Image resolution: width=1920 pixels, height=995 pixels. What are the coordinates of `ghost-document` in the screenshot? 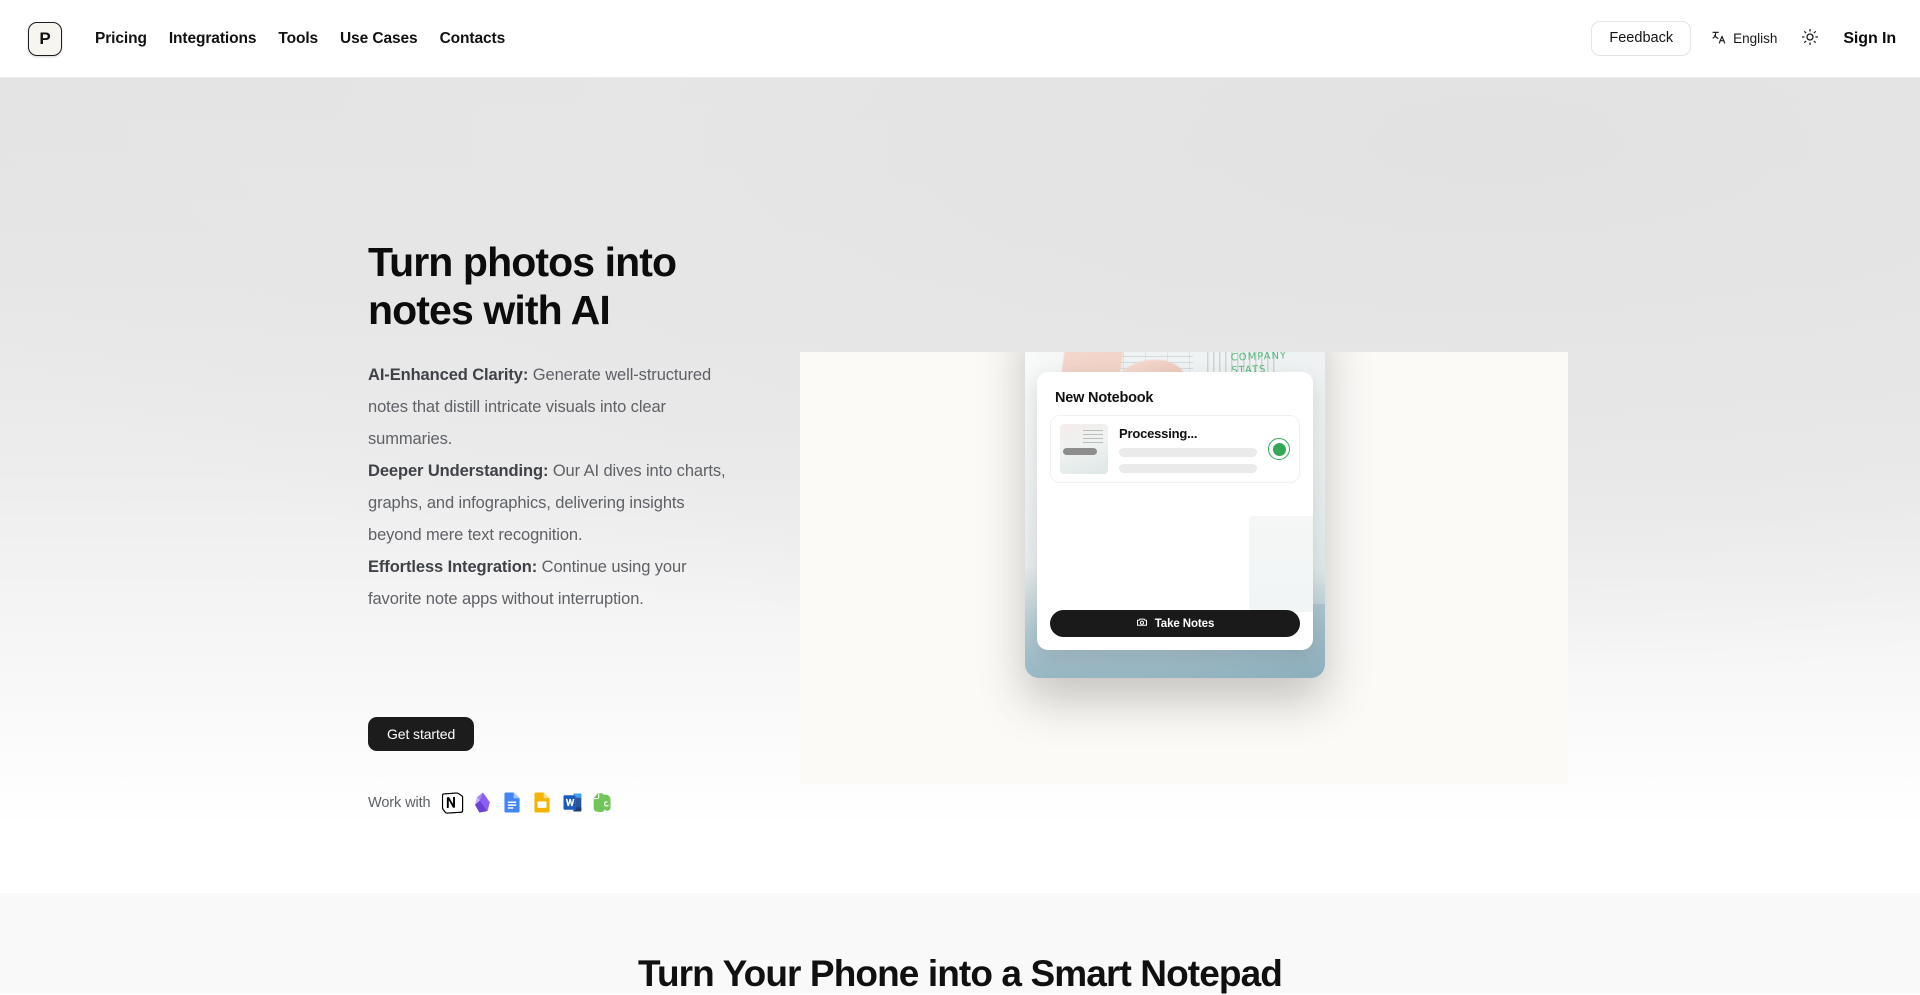 It's located at (1281, 564).